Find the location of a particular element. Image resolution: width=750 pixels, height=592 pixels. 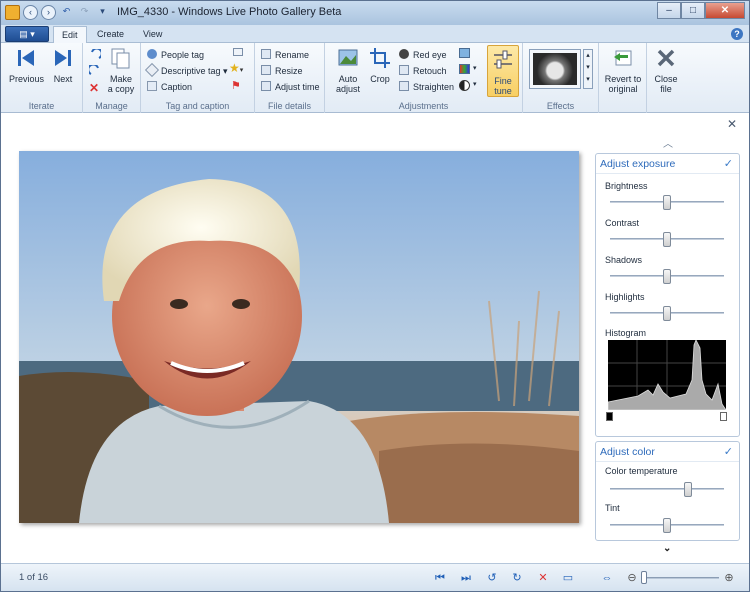

adjust-exposure-header: Adjust exposure is located at coordinates (667, 164).